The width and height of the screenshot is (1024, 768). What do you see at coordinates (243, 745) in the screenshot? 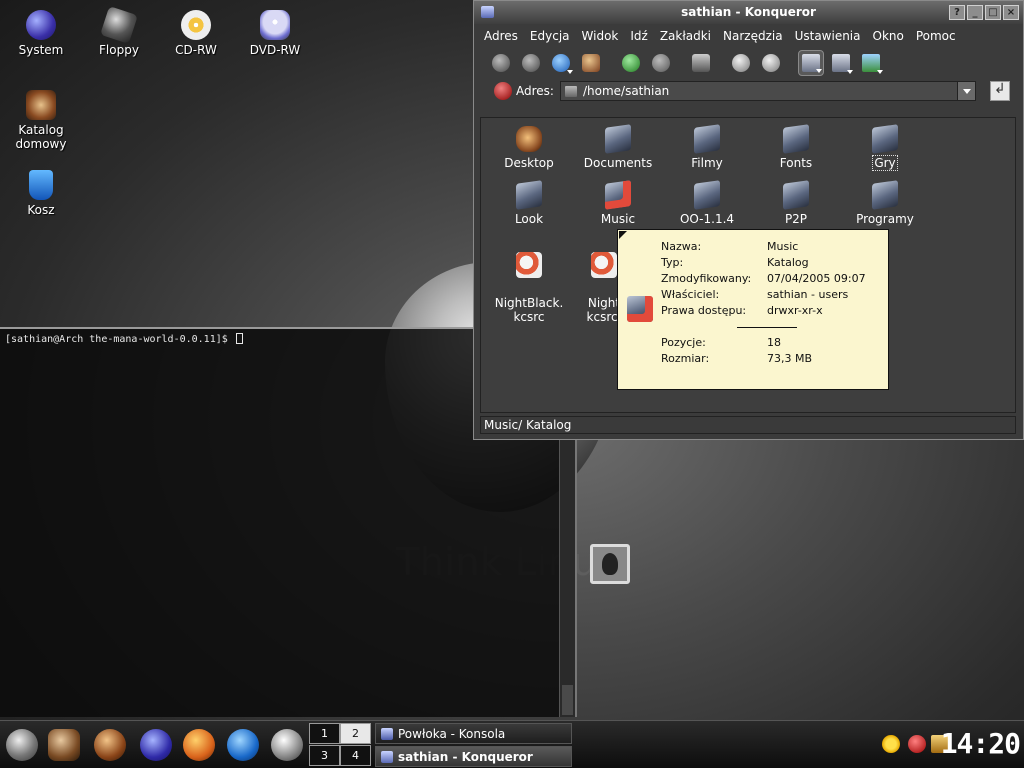
I see `thunderbird-launcher-icon` at bounding box center [243, 745].